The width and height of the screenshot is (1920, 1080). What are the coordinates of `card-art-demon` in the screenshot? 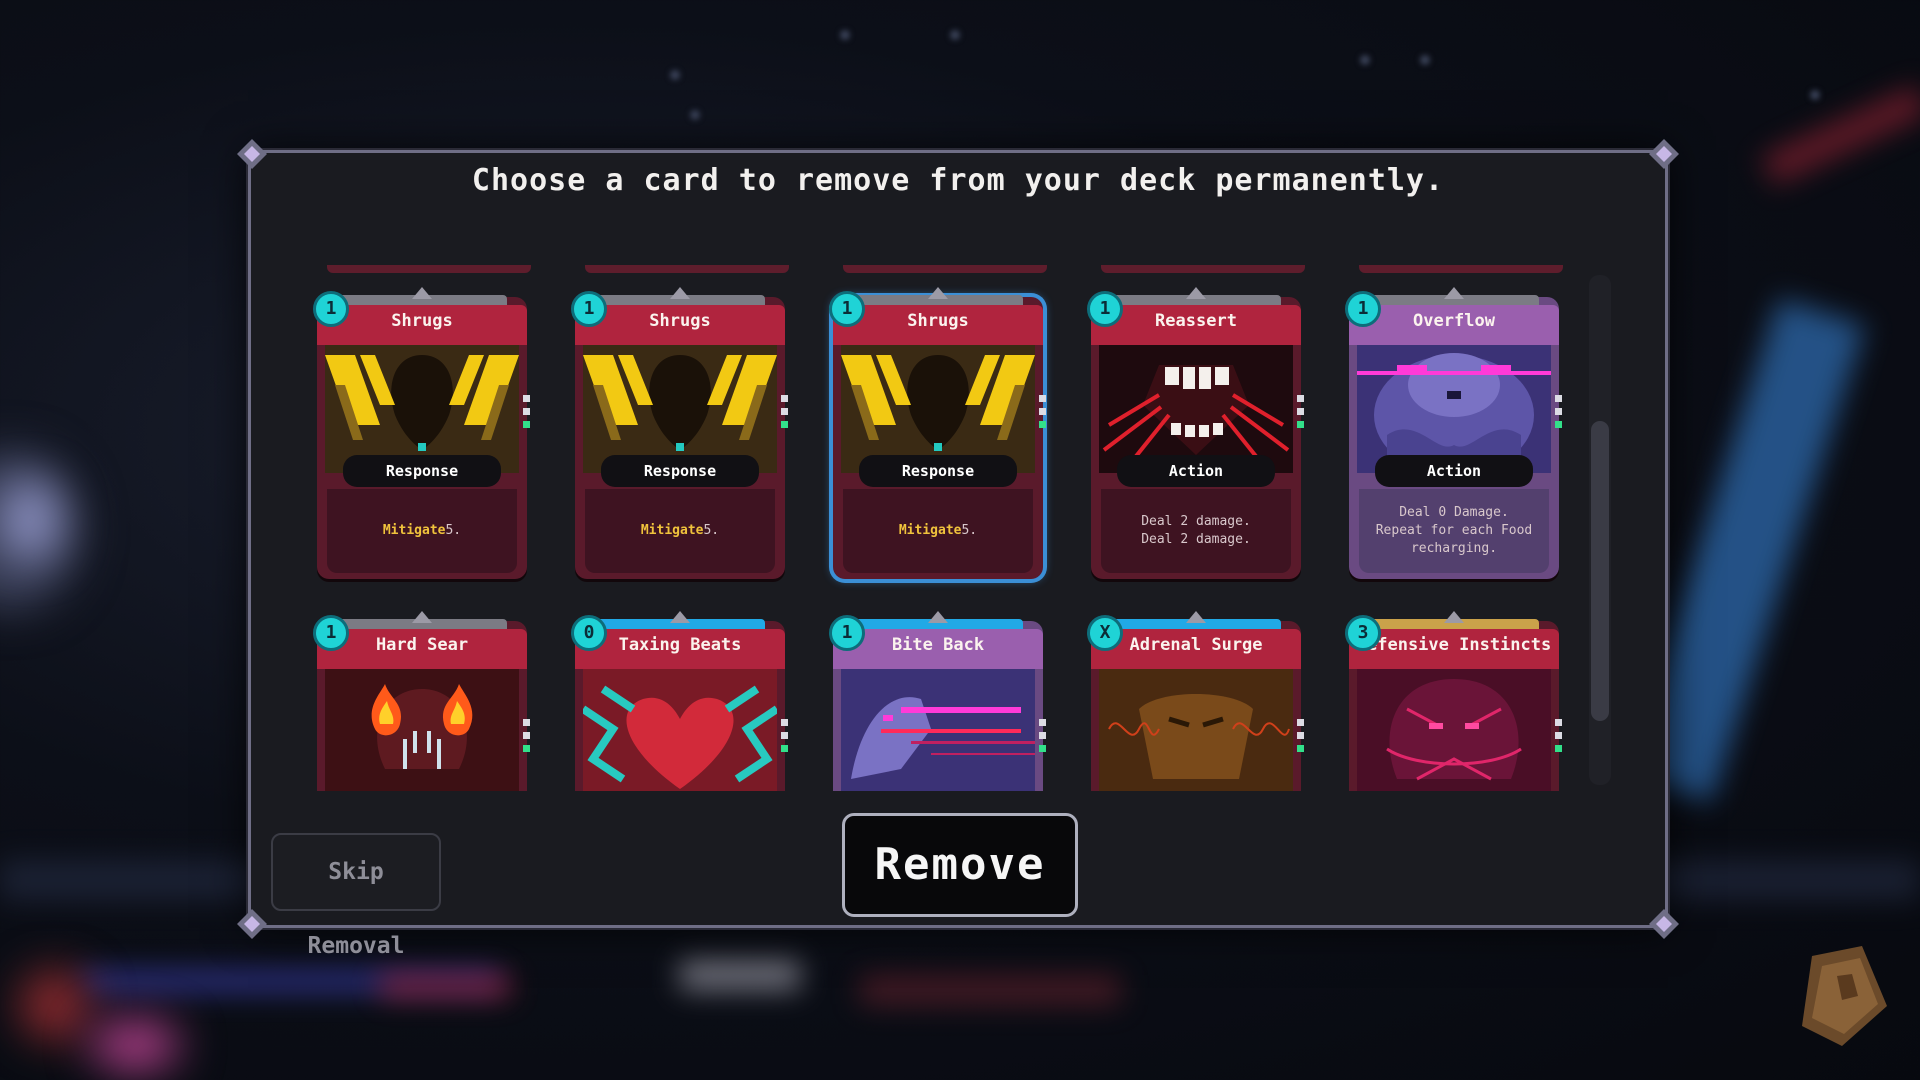 It's located at (1454, 730).